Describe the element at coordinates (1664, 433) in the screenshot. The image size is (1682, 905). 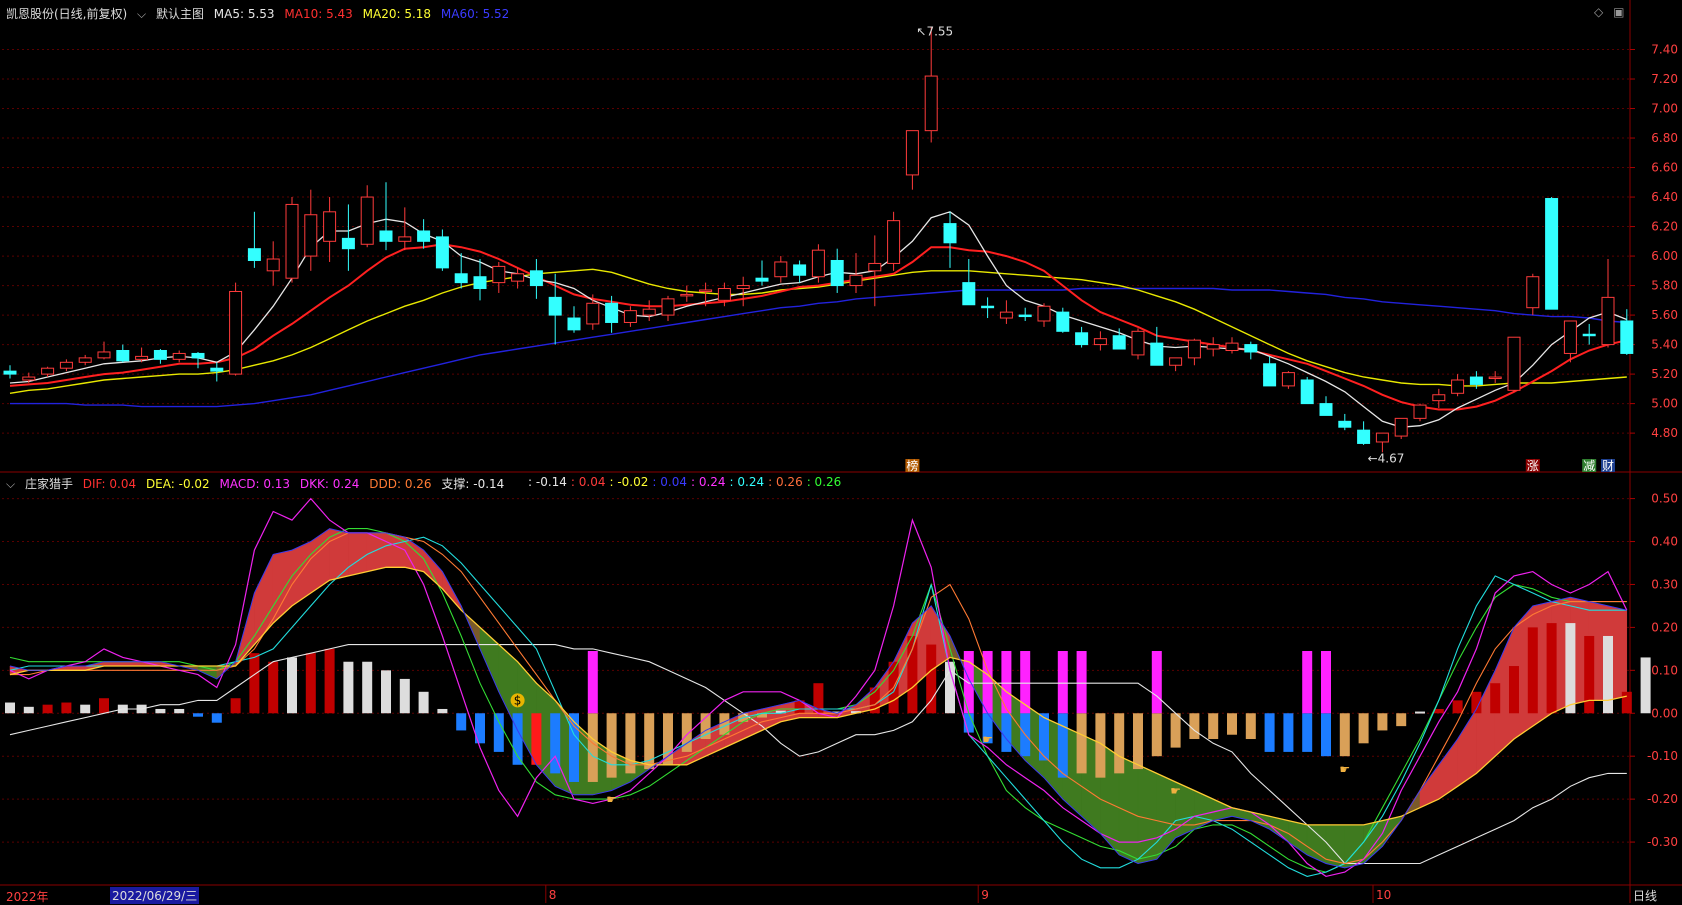
I see `price-tick-label: 4.80` at that location.